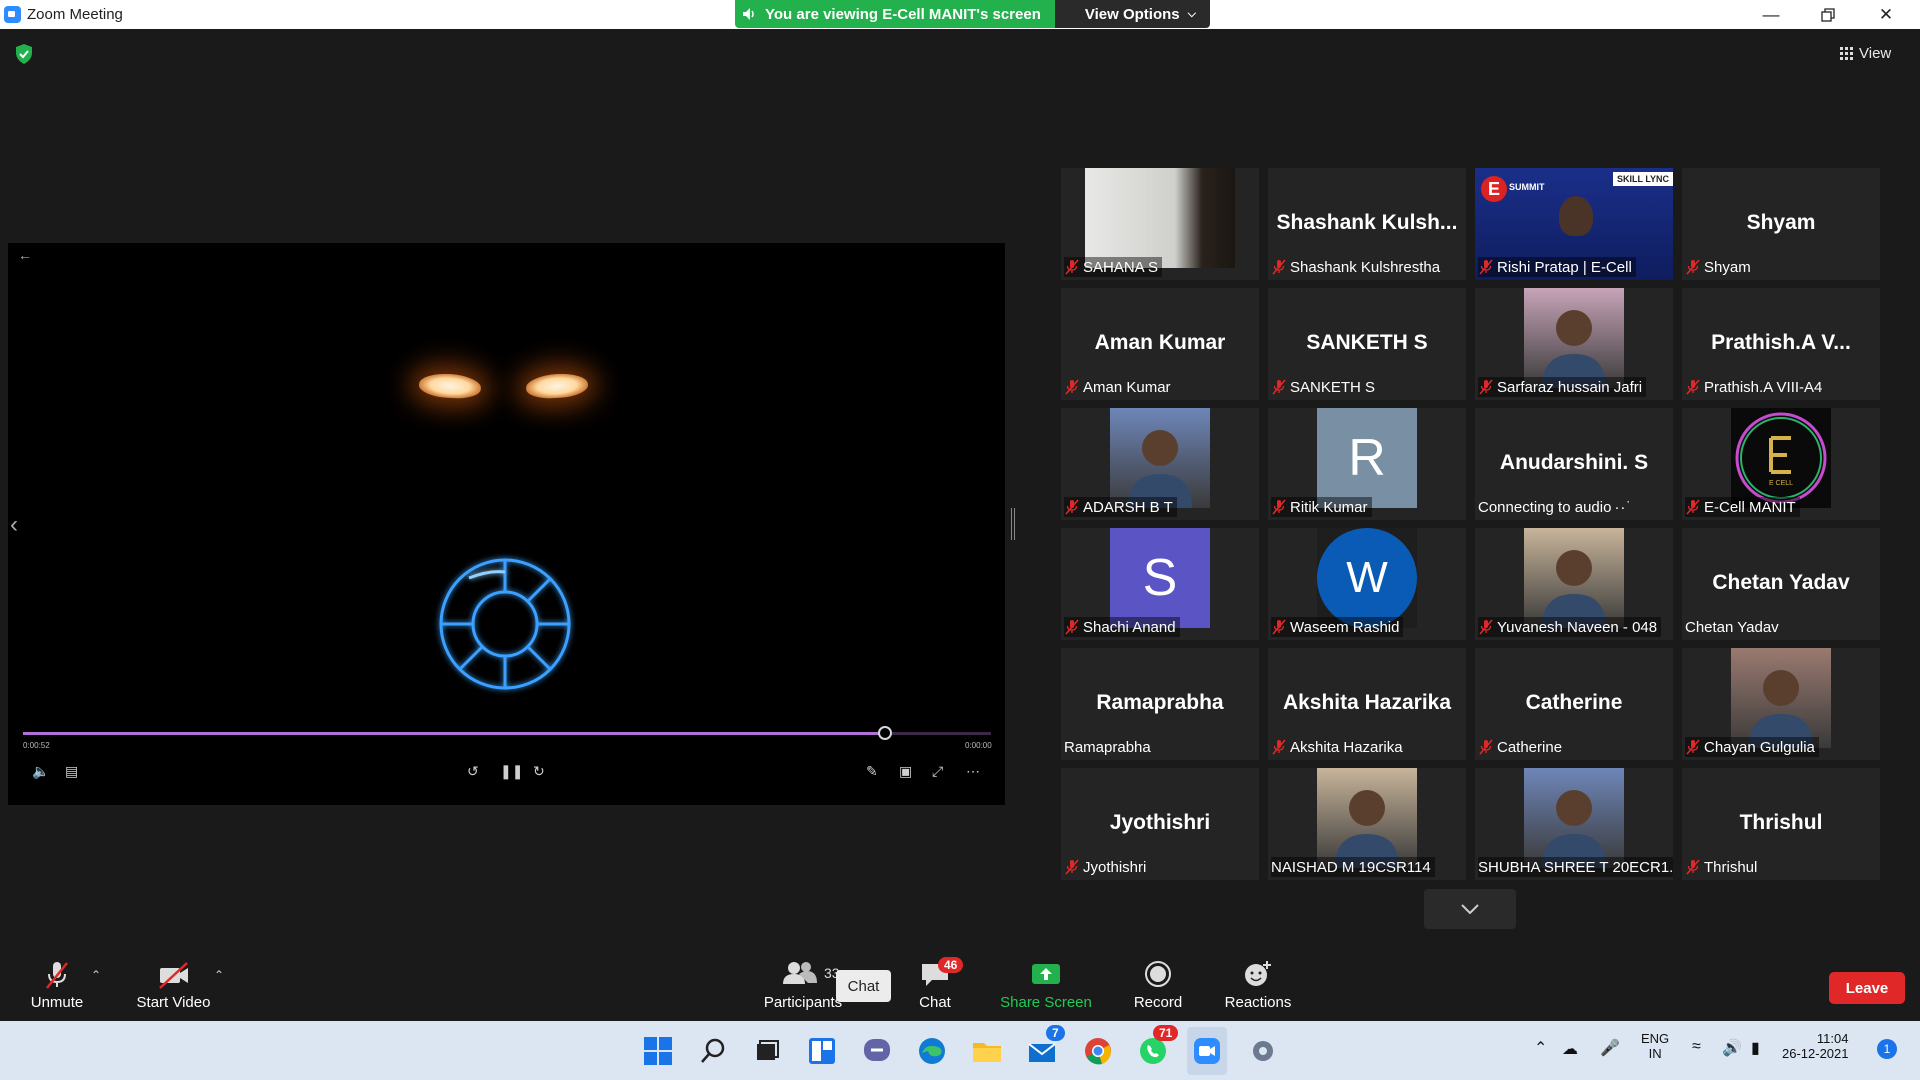 Image resolution: width=1920 pixels, height=1080 pixels. What do you see at coordinates (1367, 704) in the screenshot?
I see `participant-tile: Akshita Hazarika Akshita Hazarika` at bounding box center [1367, 704].